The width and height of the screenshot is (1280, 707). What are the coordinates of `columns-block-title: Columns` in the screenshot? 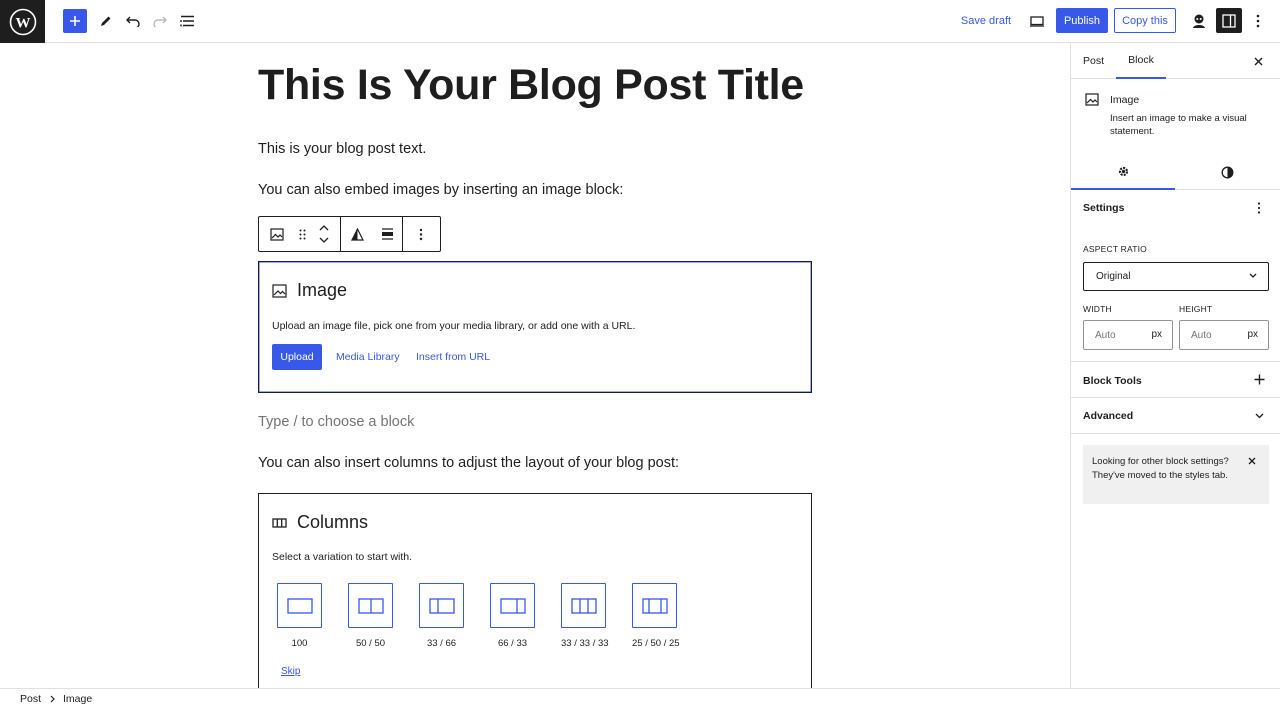 It's located at (333, 522).